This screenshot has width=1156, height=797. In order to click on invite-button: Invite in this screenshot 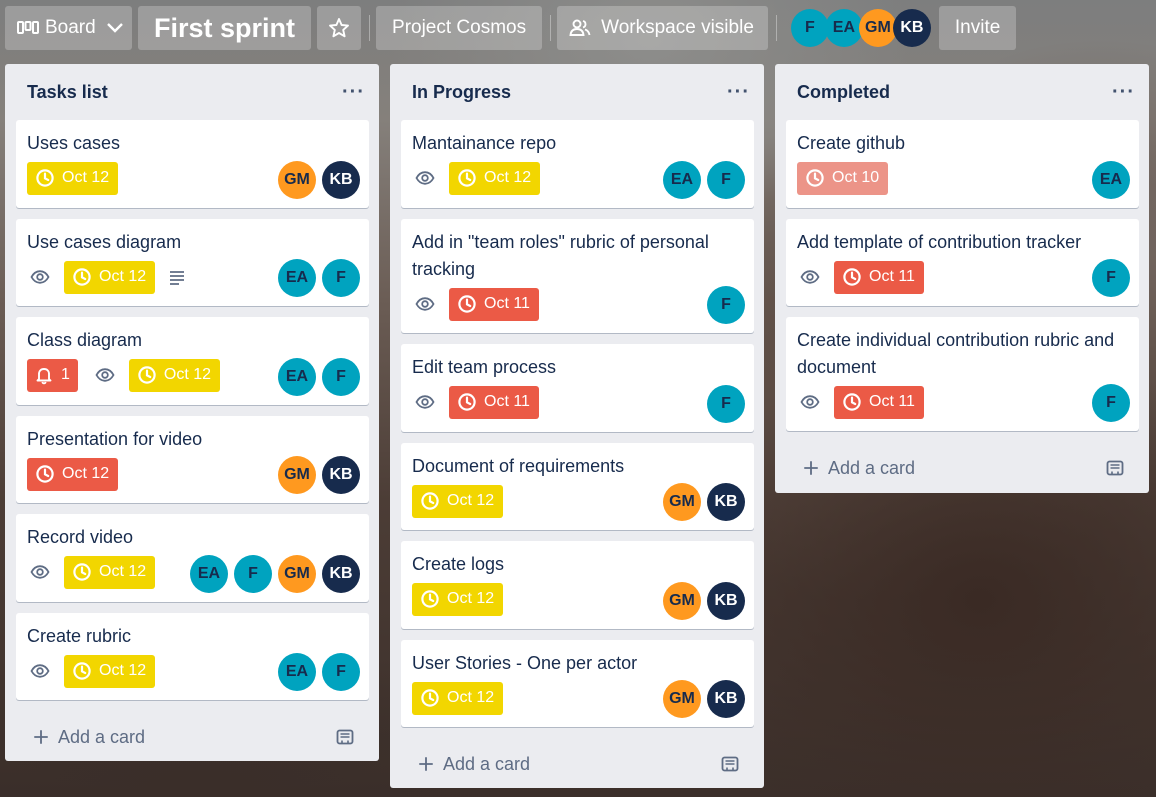, I will do `click(977, 28)`.